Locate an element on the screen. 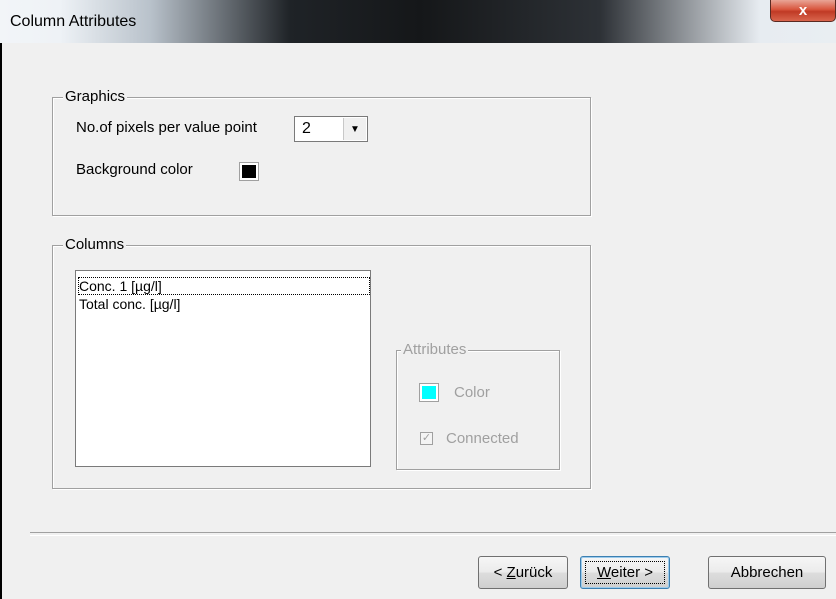 Image resolution: width=836 pixels, height=599 pixels. footer-separator is located at coordinates (433, 534).